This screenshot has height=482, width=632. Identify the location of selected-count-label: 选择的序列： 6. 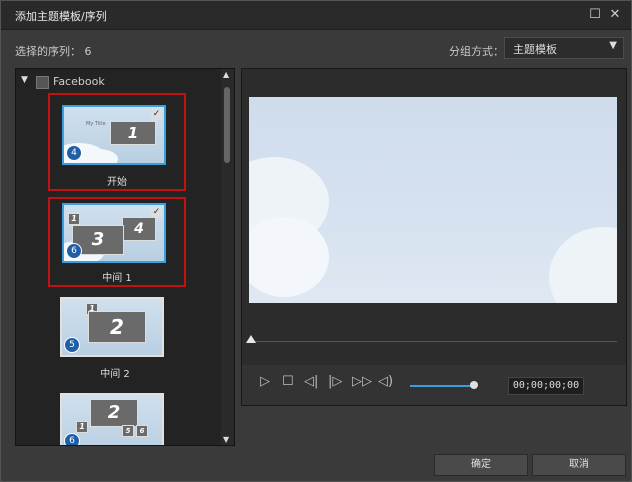
(53, 51).